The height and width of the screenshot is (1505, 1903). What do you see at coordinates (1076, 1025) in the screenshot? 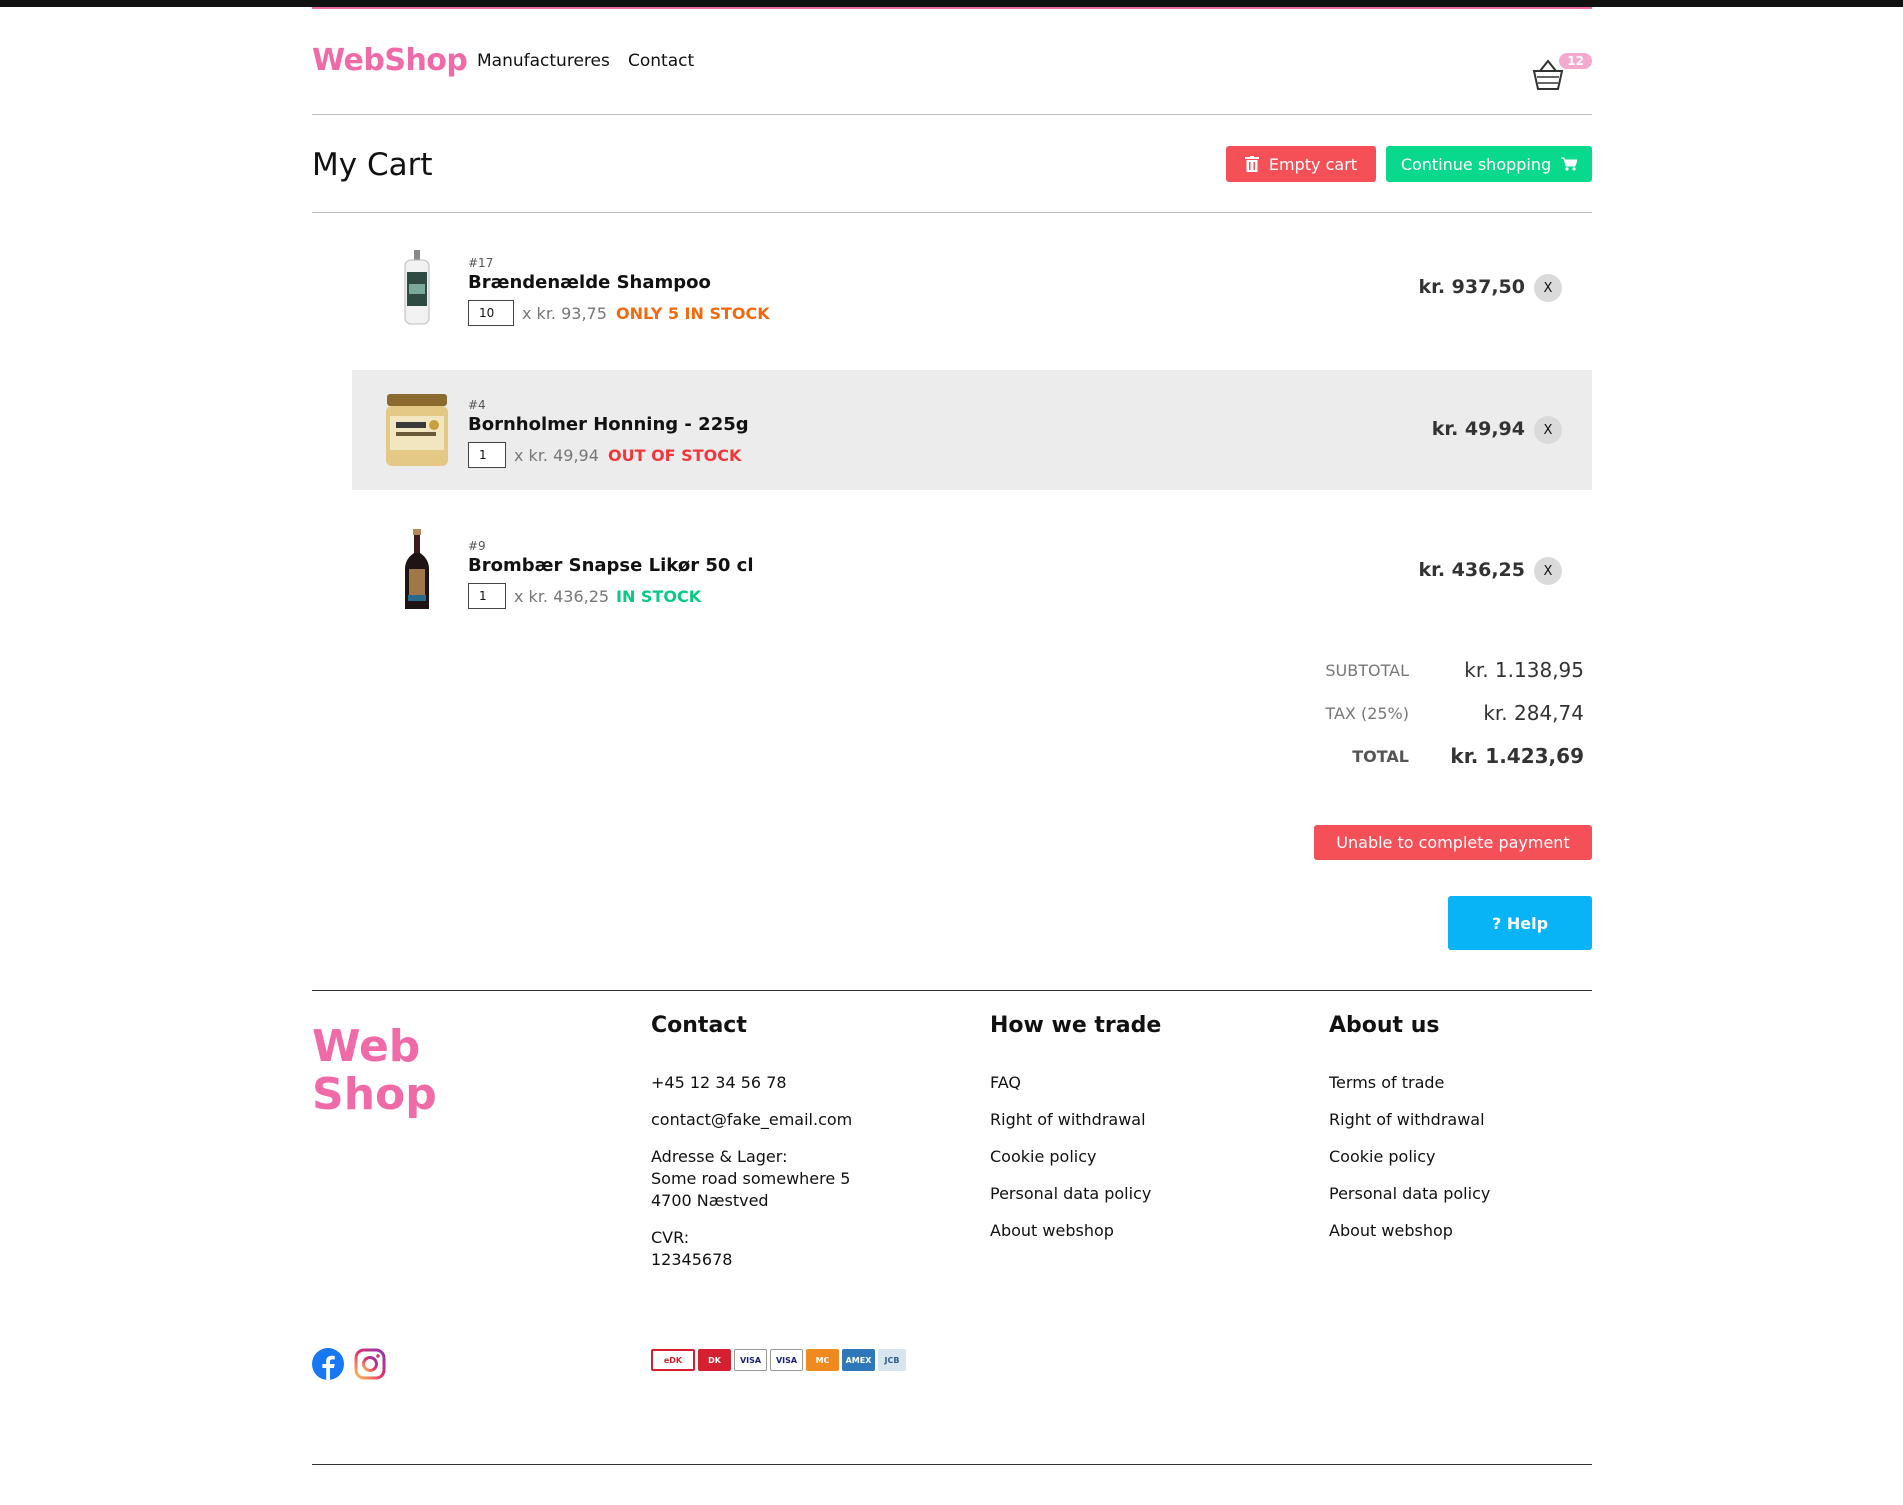
I see `footer-trade-heading: How we trade` at bounding box center [1076, 1025].